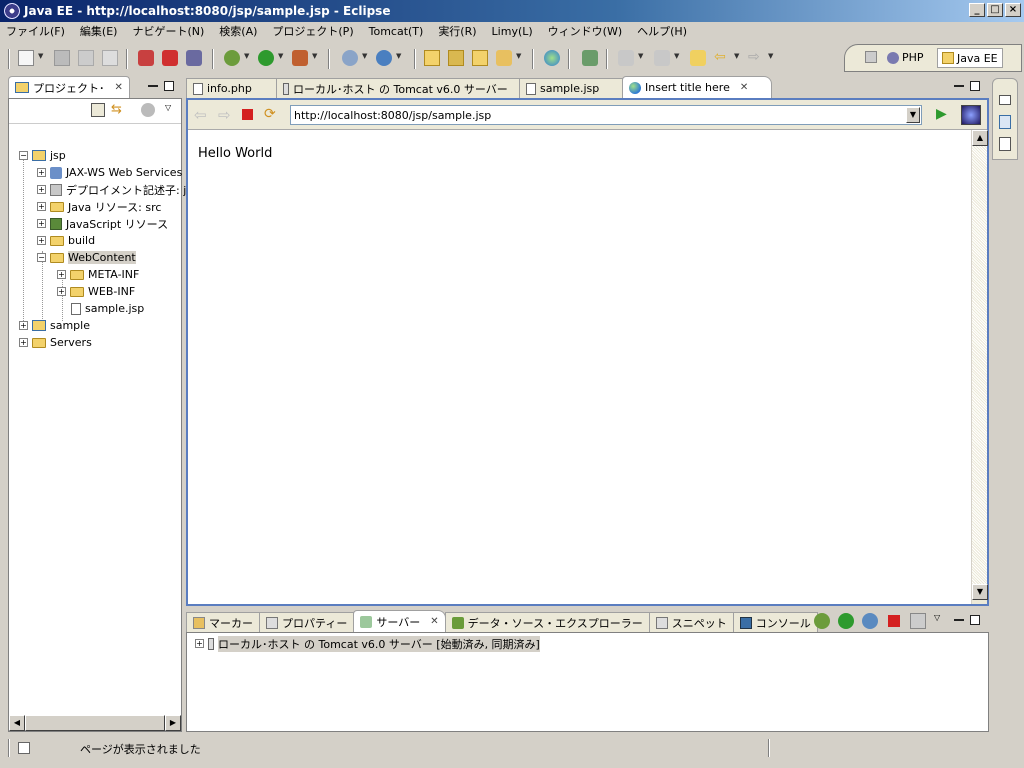  Describe the element at coordinates (606, 115) in the screenshot. I see `url-bar: http://localhost:8080/jsp/sample.jsp` at that location.